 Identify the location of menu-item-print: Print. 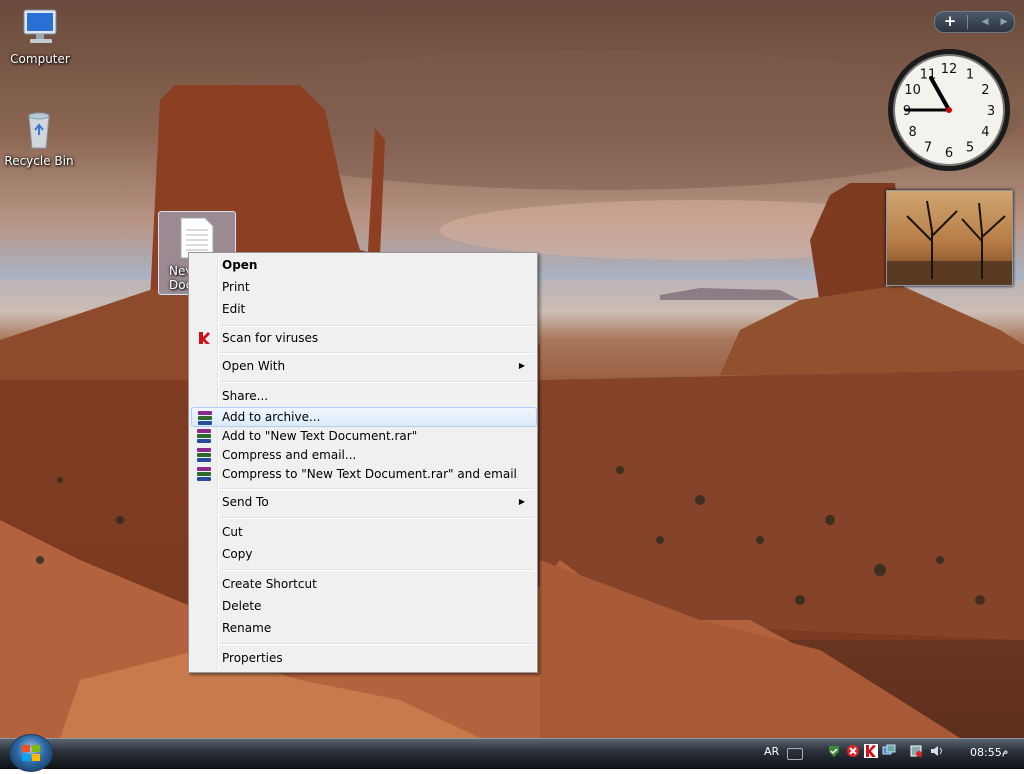
(363, 287).